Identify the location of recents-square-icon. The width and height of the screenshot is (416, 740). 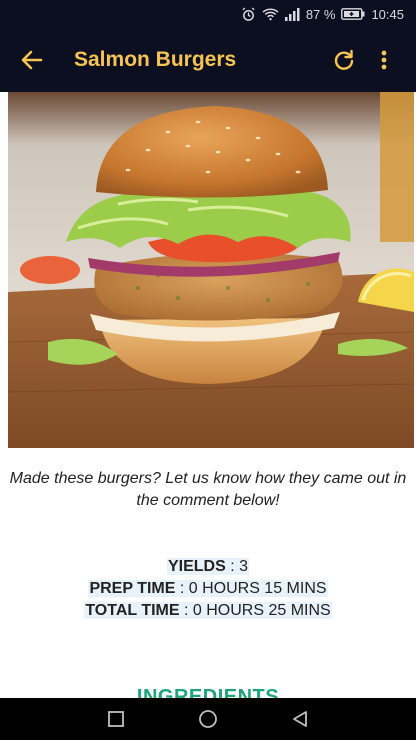
(116, 719).